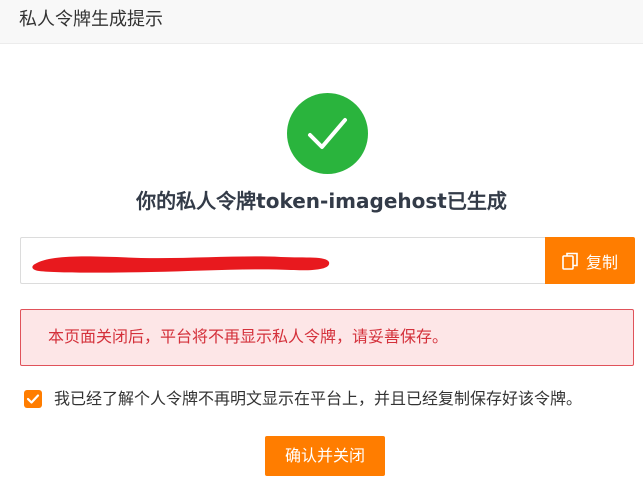  What do you see at coordinates (91, 19) in the screenshot?
I see `dialog-title: 私人令牌生成提示` at bounding box center [91, 19].